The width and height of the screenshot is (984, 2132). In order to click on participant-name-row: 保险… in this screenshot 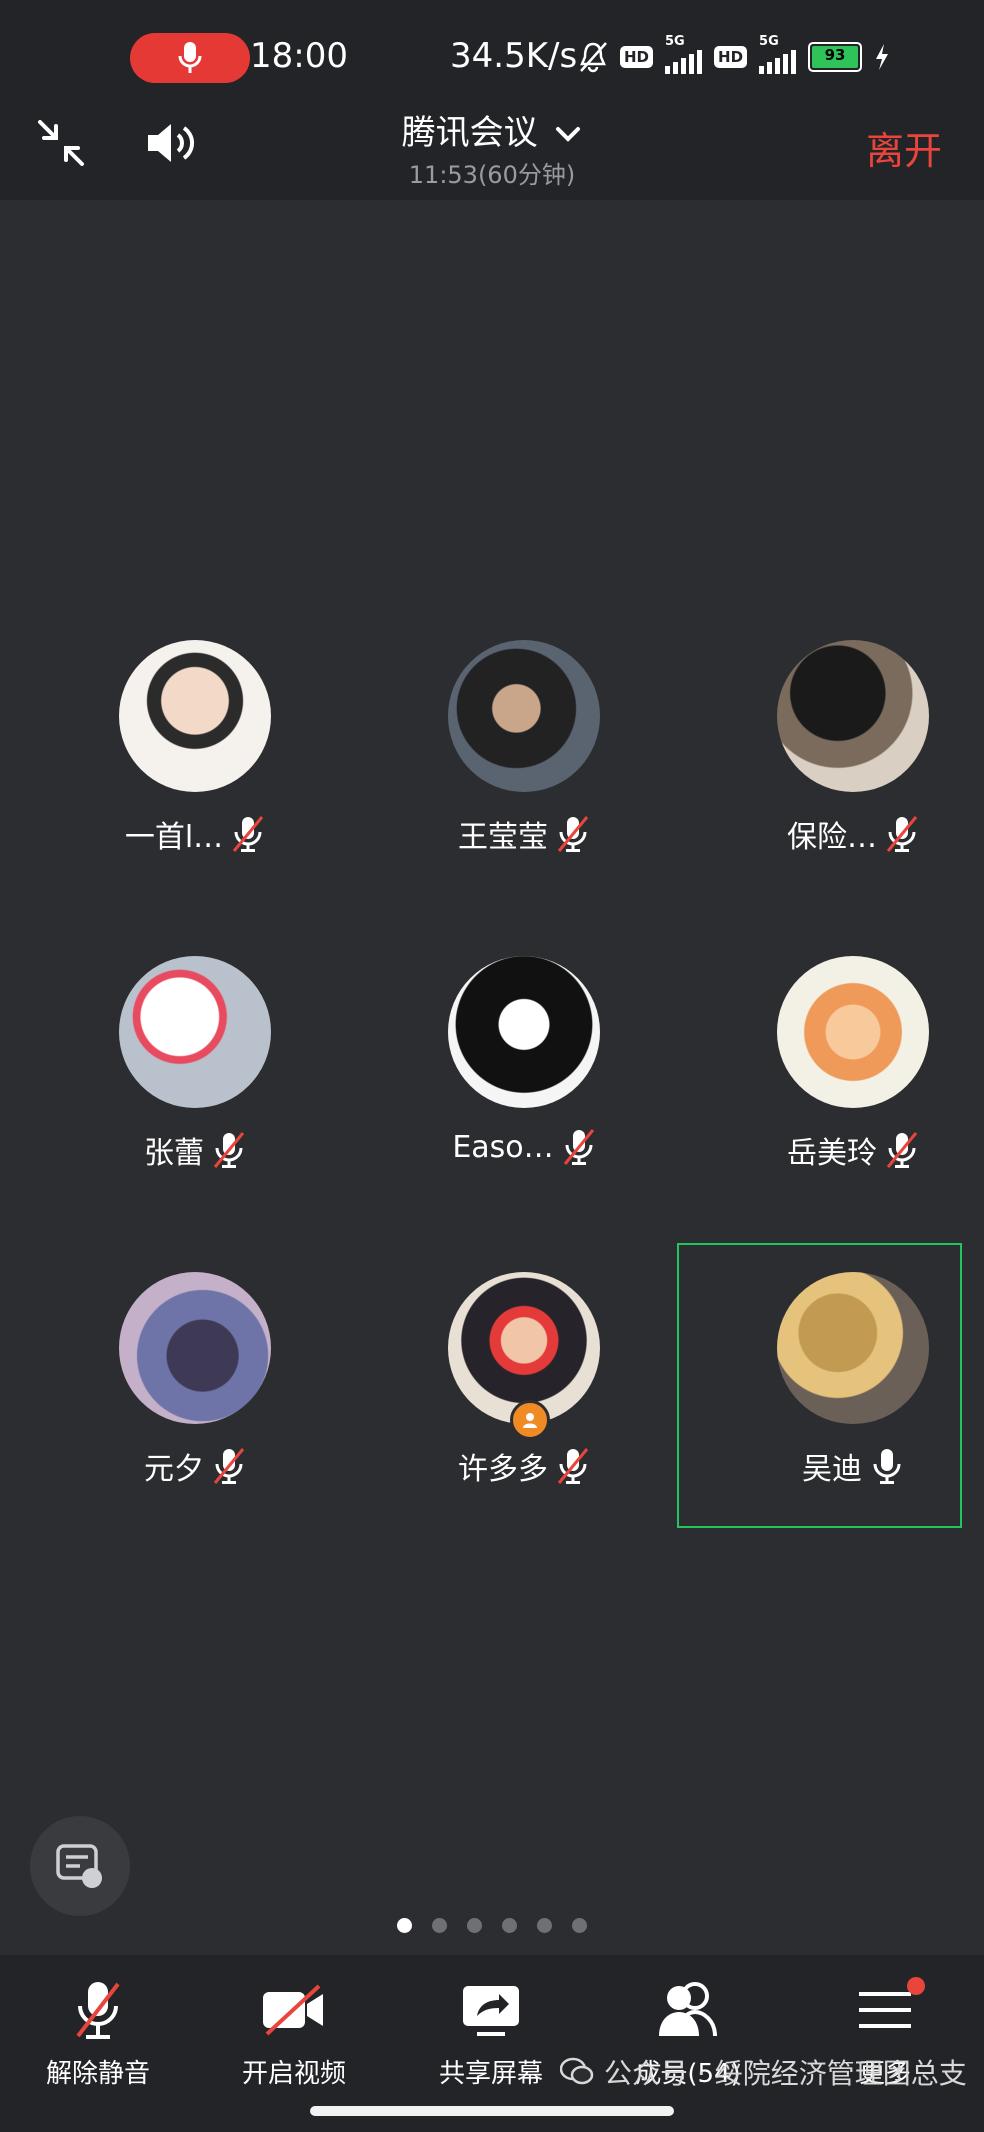, I will do `click(843, 834)`.